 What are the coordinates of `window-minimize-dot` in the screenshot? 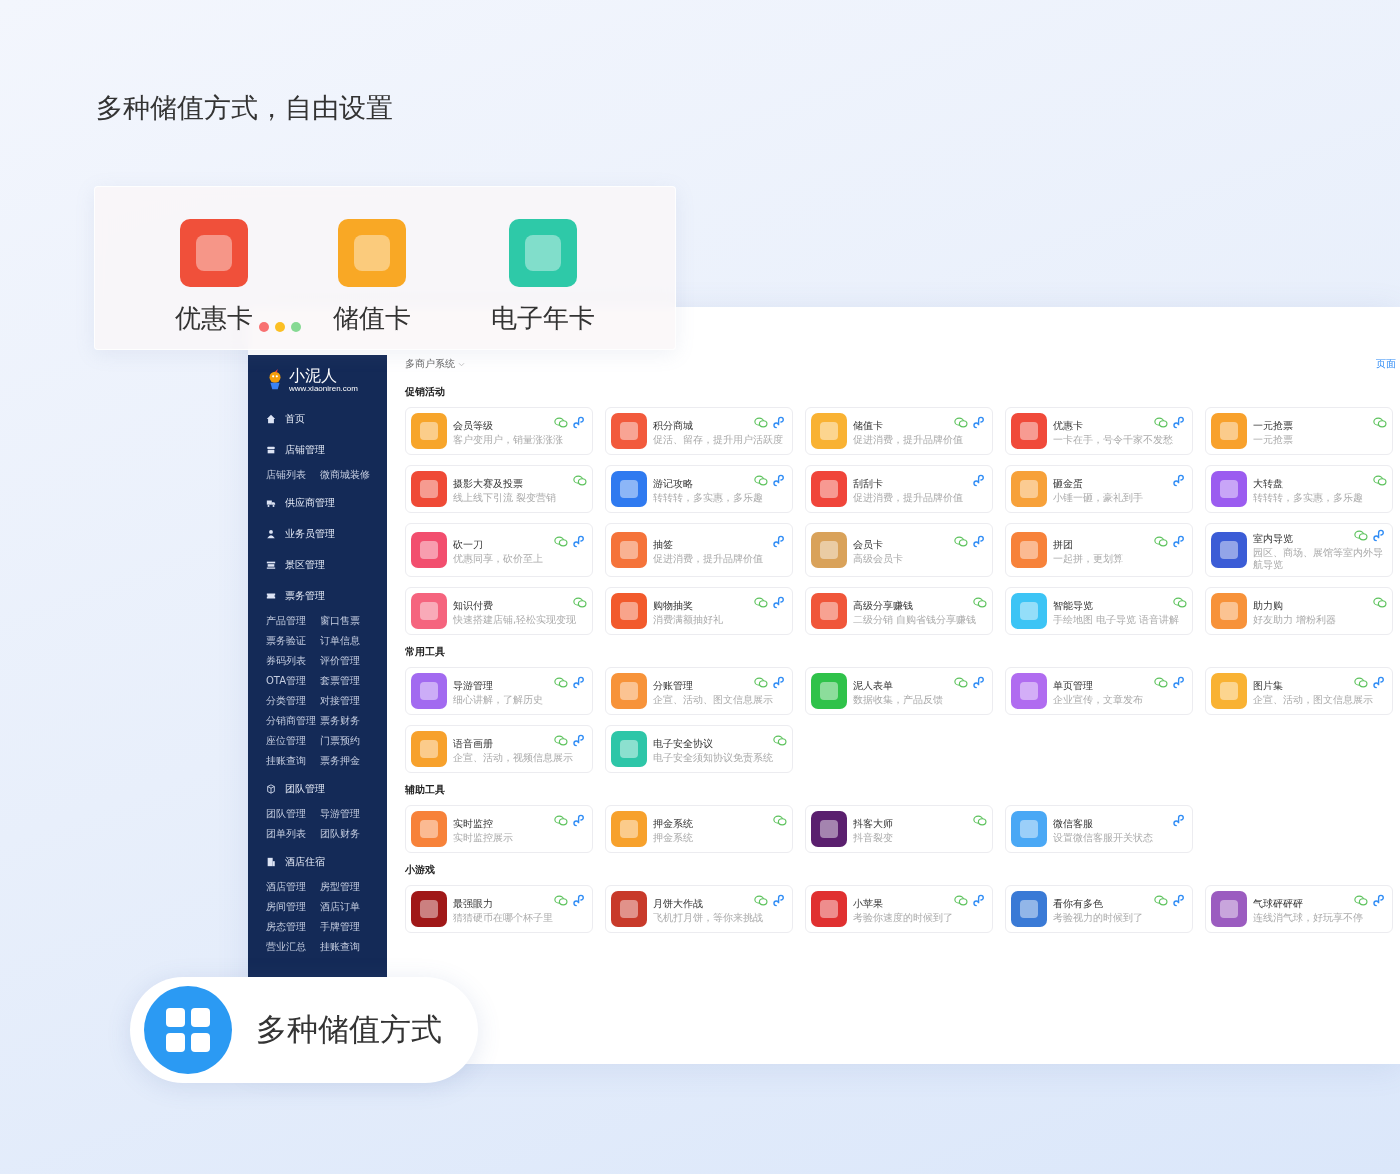 It's located at (280, 327).